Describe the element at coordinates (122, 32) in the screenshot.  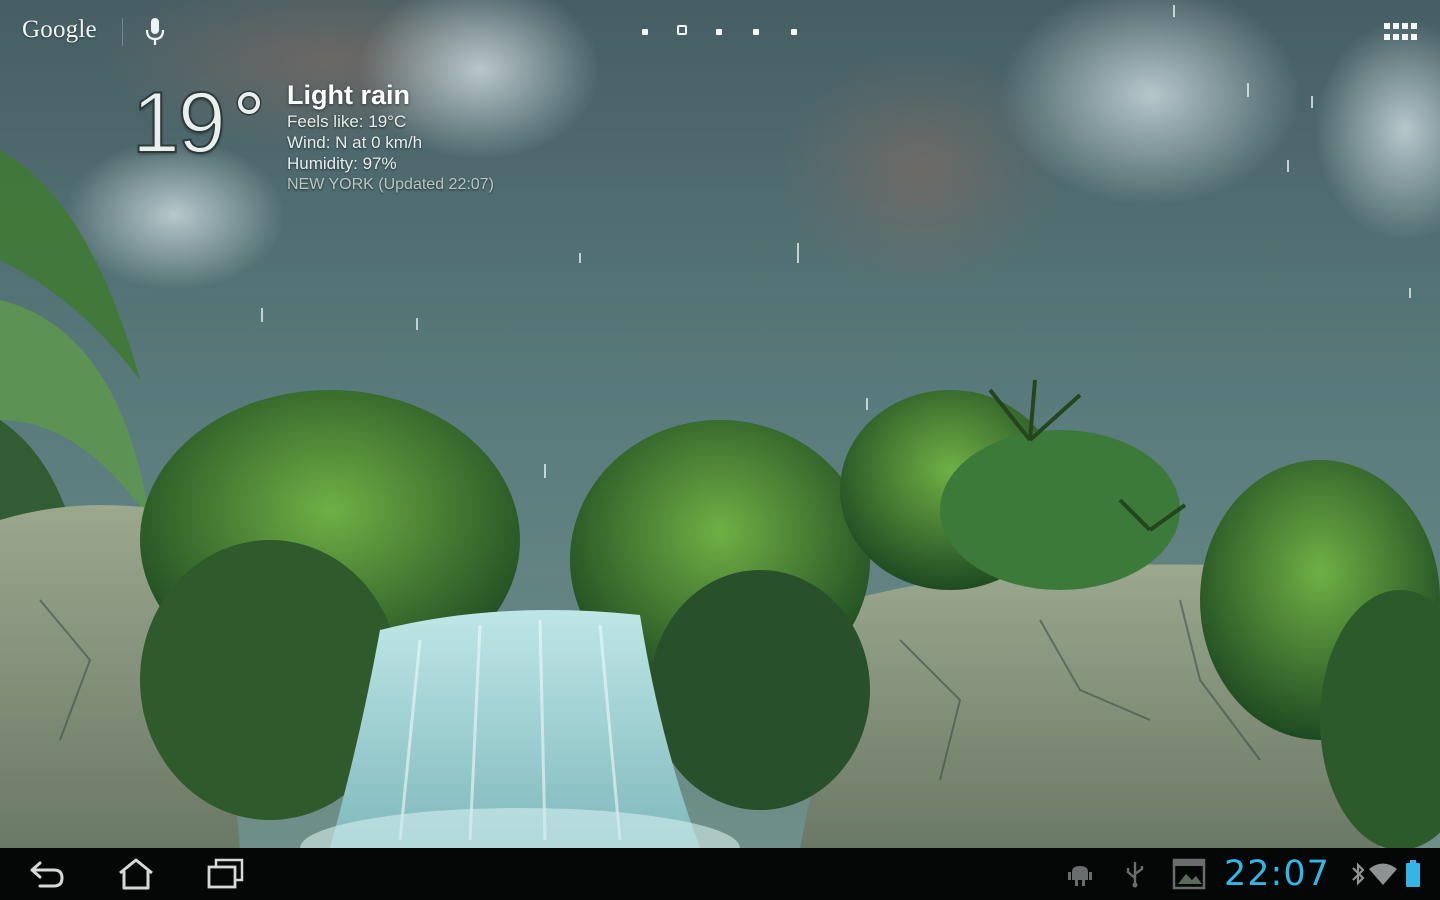
I see `search-bar-divider` at that location.